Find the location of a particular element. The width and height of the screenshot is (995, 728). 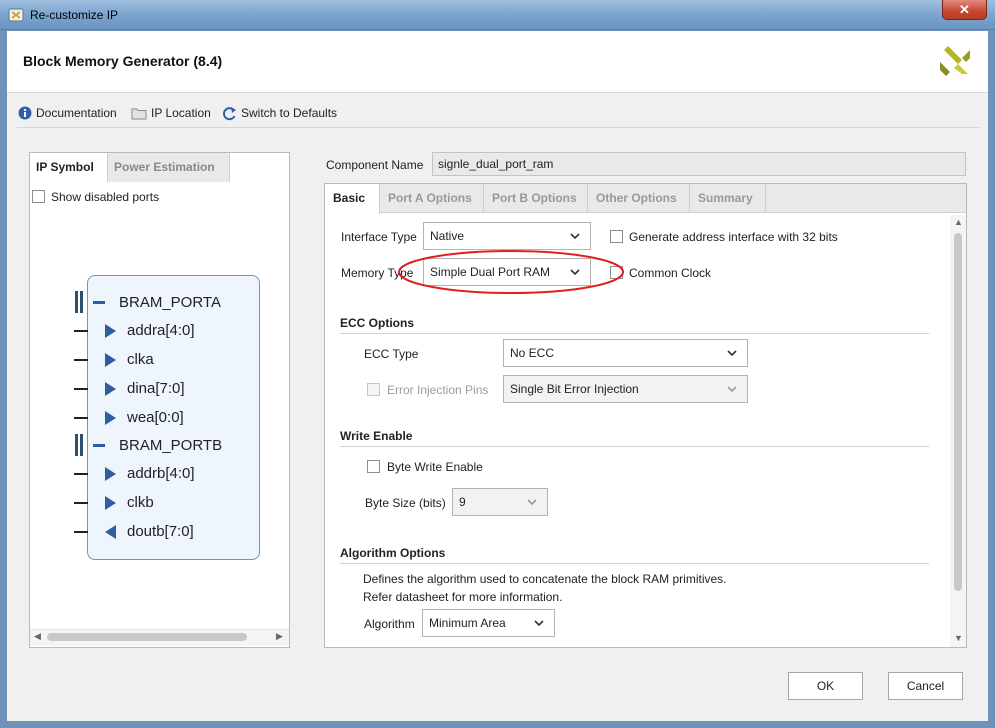

port-clka: clka is located at coordinates (140, 359).